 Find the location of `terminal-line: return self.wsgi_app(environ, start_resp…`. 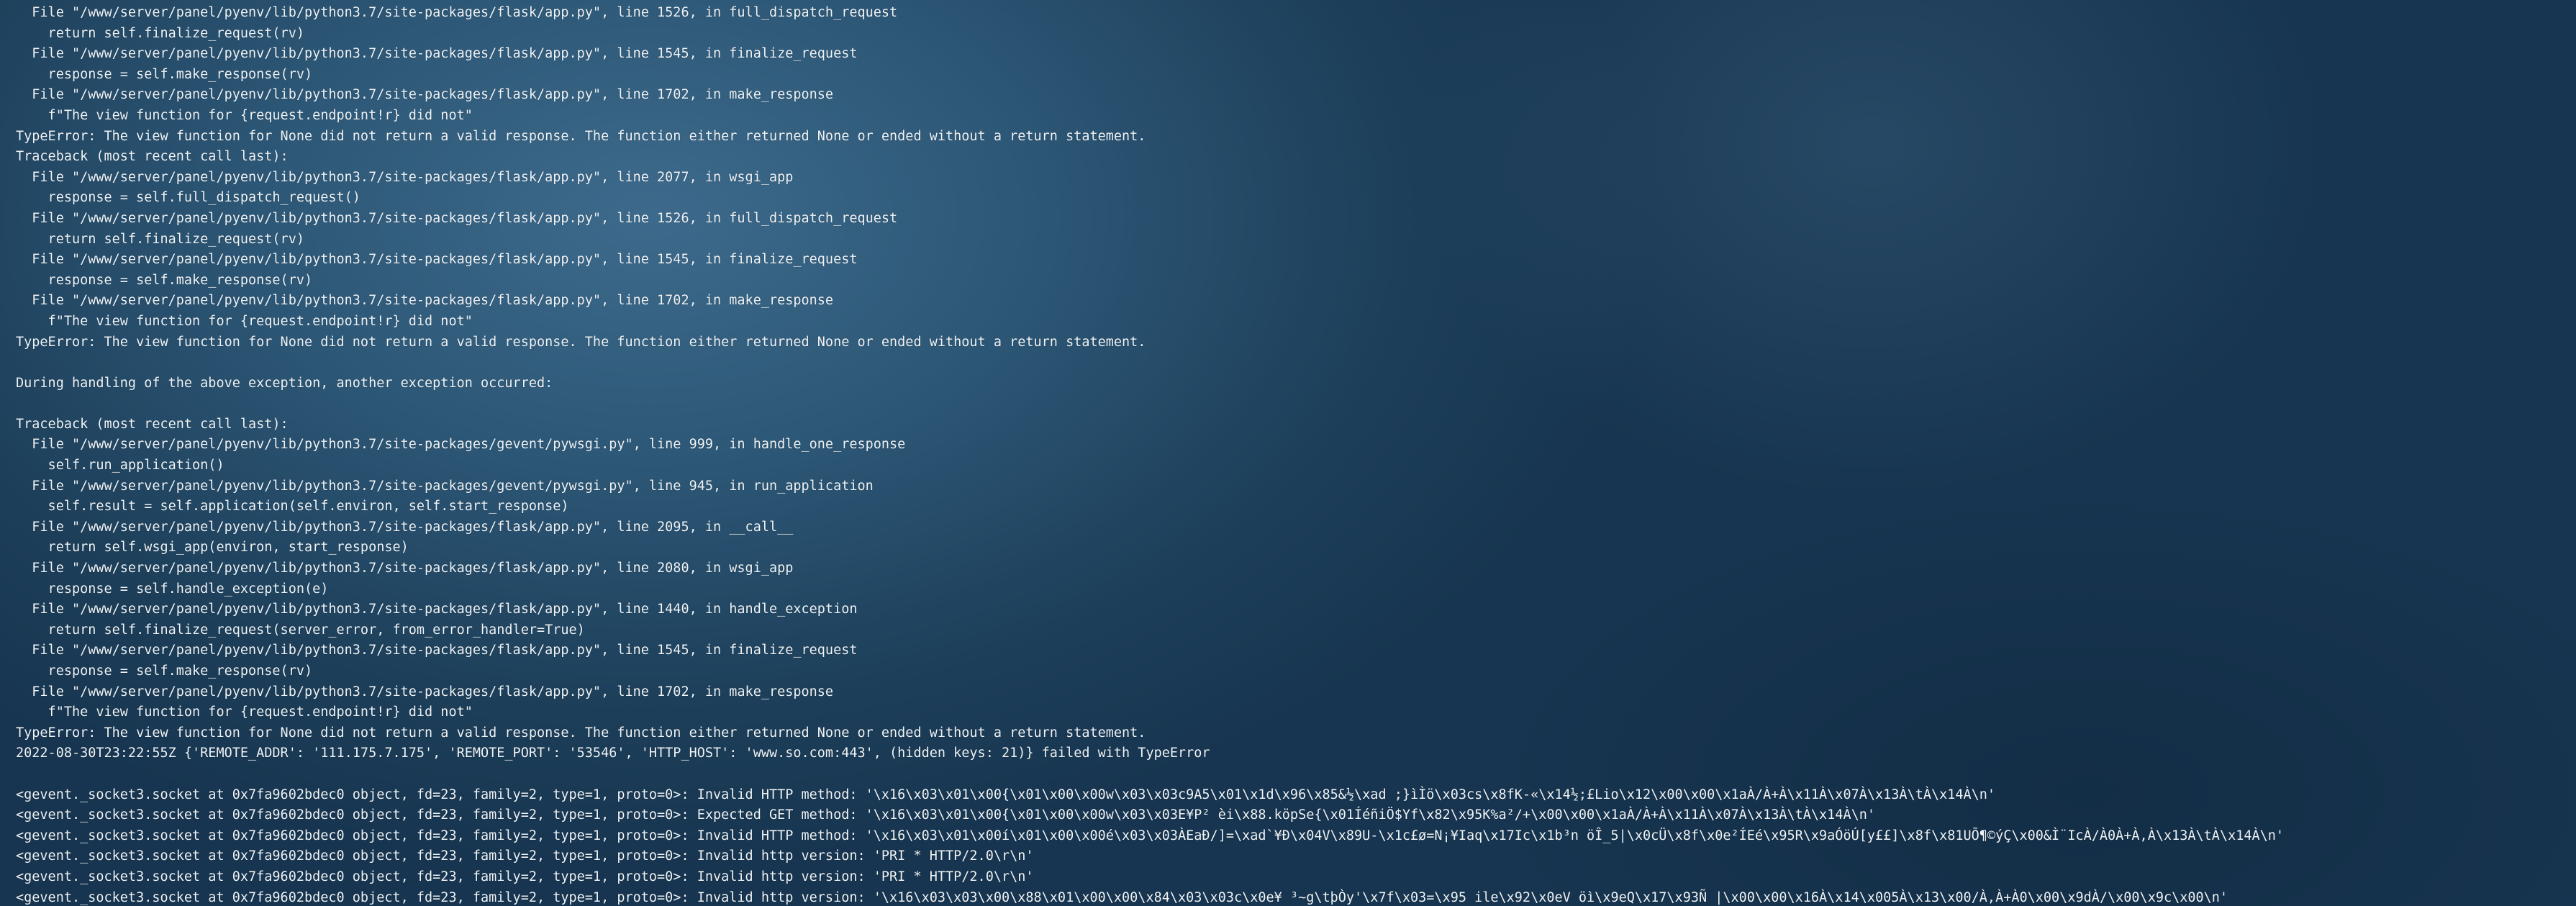

terminal-line: return self.wsgi_app(environ, start_resp… is located at coordinates (212, 548).